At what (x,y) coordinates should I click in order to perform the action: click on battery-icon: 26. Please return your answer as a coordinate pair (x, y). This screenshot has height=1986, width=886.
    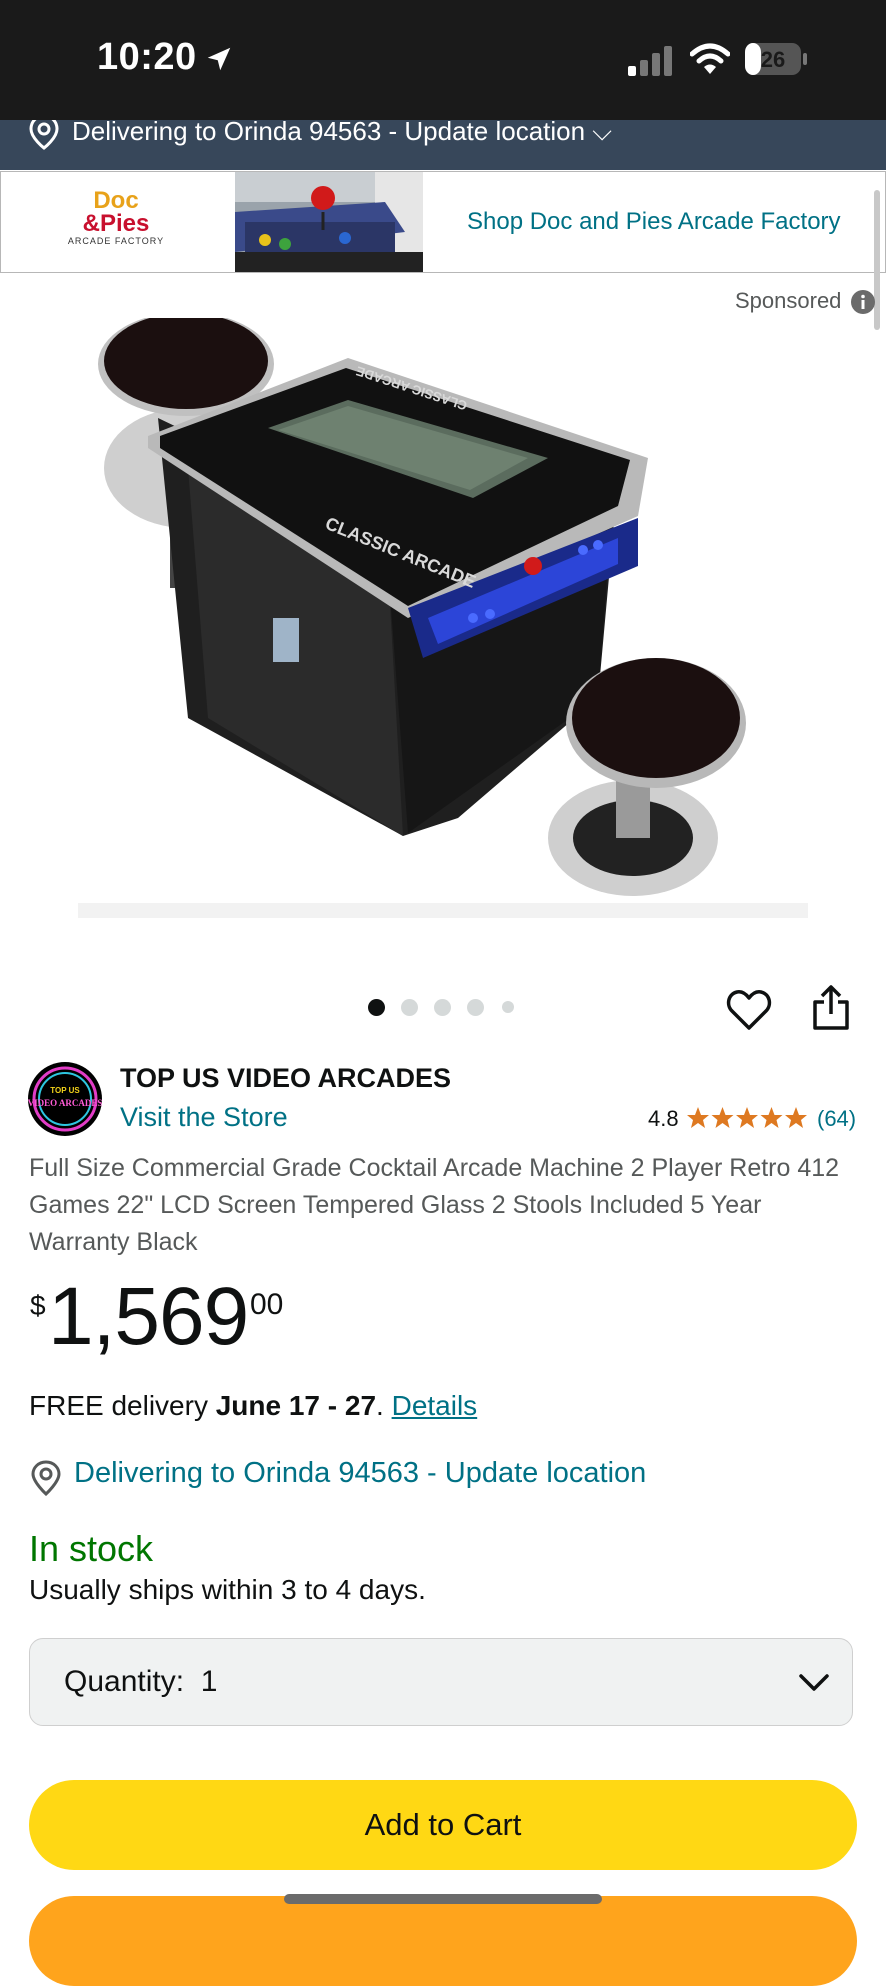
    Looking at the image, I should click on (776, 59).